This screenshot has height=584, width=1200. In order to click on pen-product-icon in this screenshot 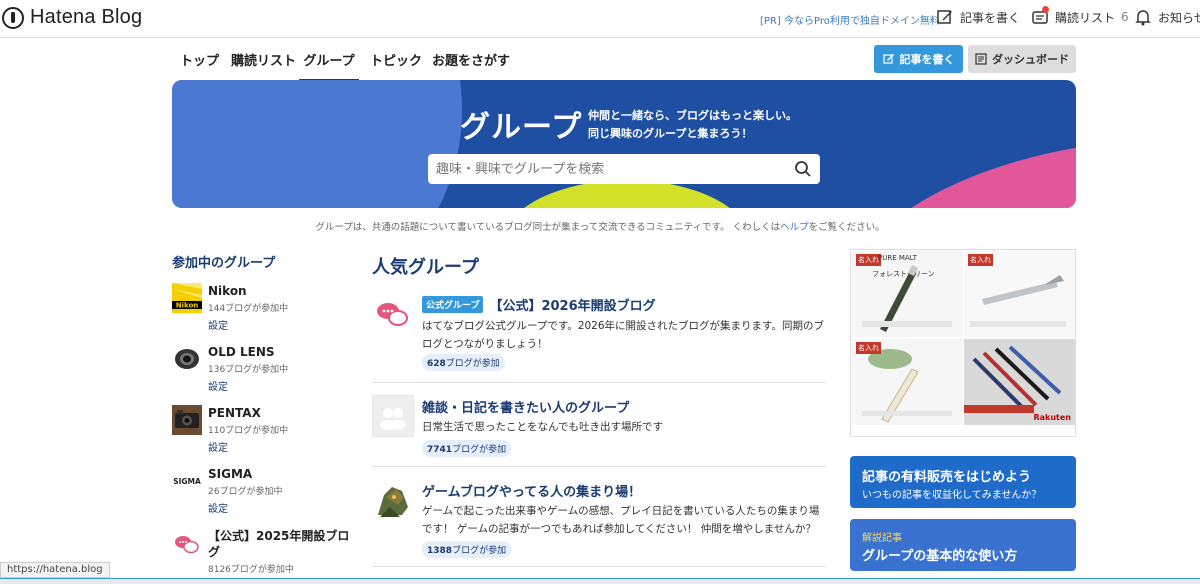, I will do `click(907, 298)`.